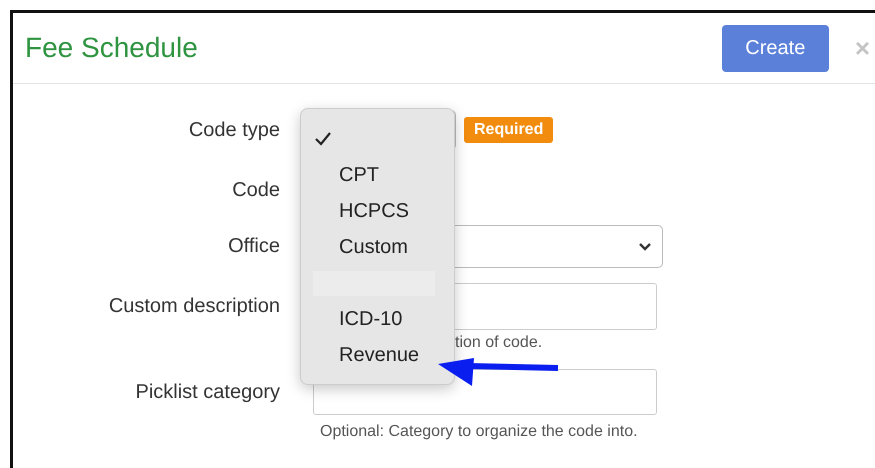 Image resolution: width=875 pixels, height=468 pixels. Describe the element at coordinates (509, 130) in the screenshot. I see `required-badge: Required` at that location.